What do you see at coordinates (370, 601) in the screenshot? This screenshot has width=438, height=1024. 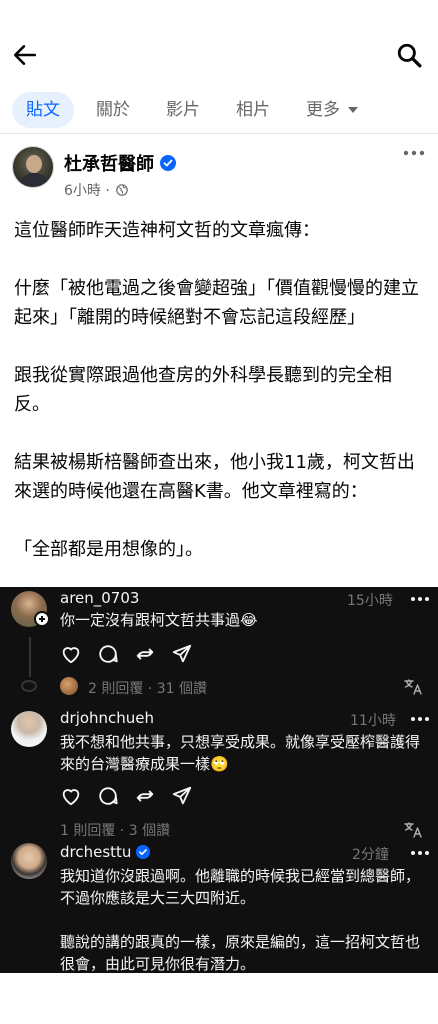 I see `comment-time: 15小時` at bounding box center [370, 601].